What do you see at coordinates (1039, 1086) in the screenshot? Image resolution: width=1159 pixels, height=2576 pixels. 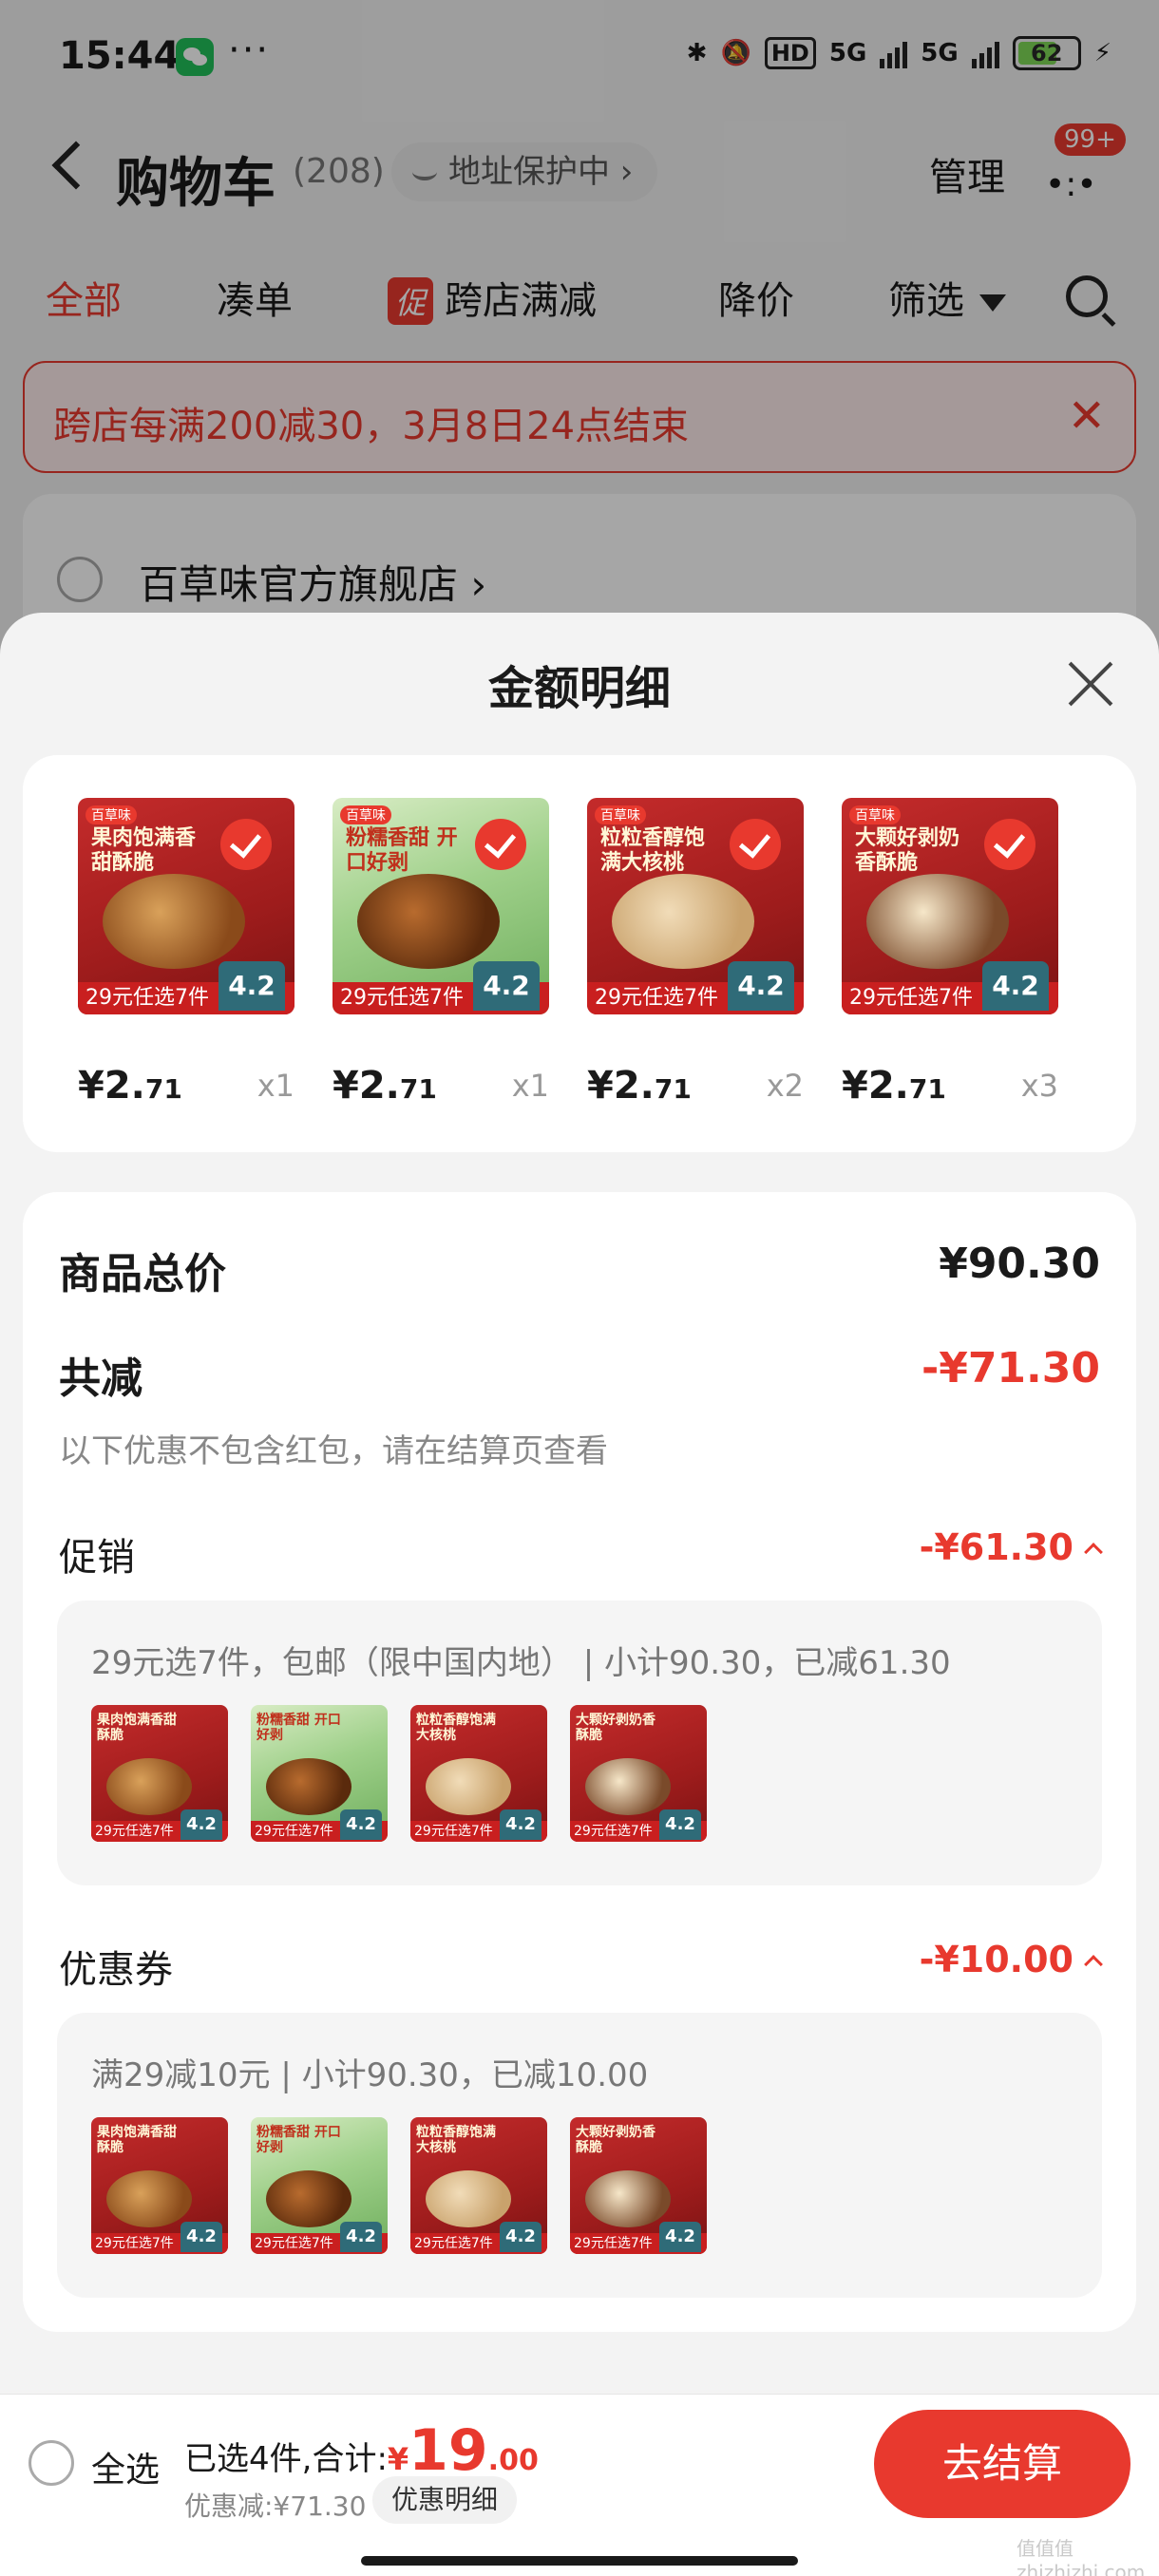 I see `product-qty: x3` at bounding box center [1039, 1086].